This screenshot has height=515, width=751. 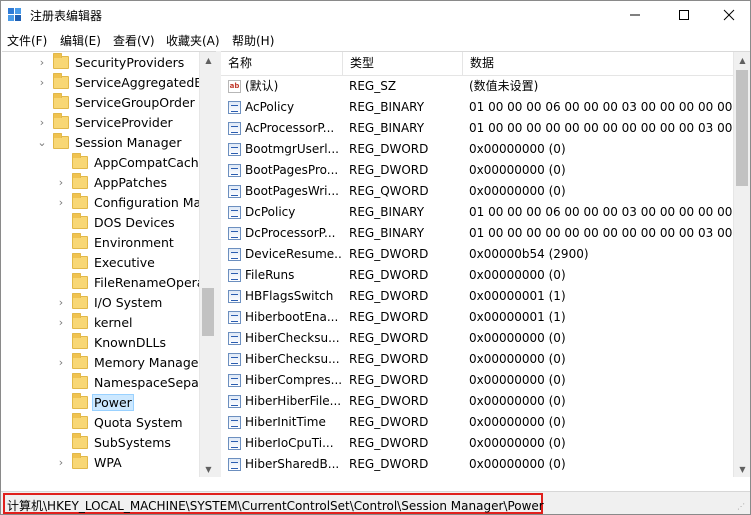 I want to click on tree-item: › WPA, so click(x=89, y=462).